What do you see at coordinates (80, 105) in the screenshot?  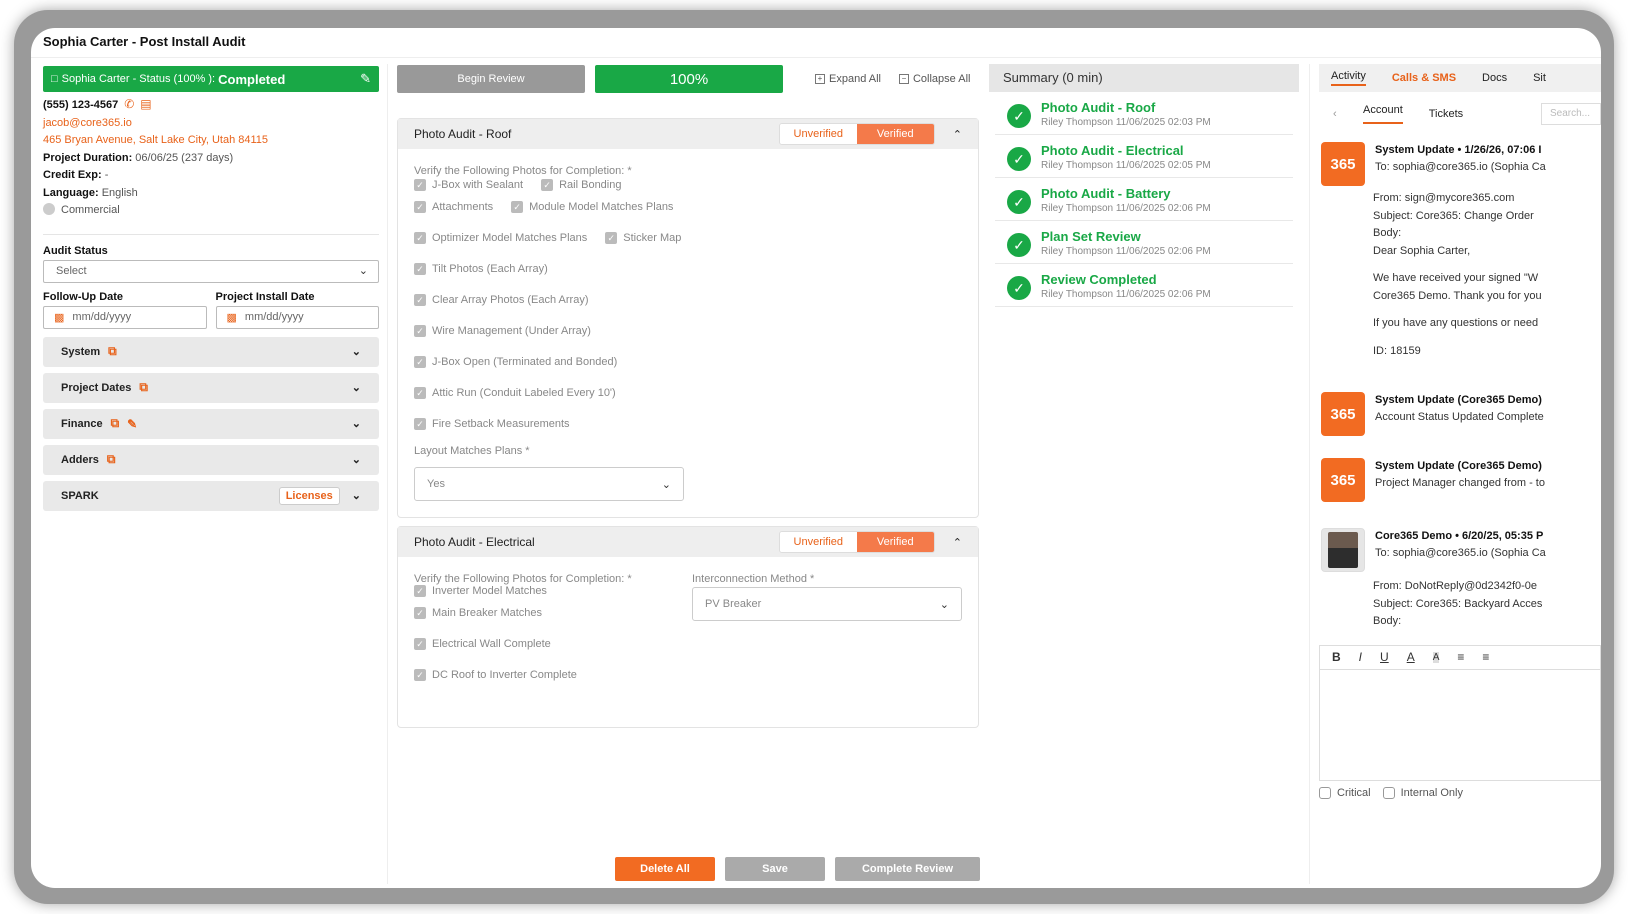 I see `phone: (555) 123-4567` at bounding box center [80, 105].